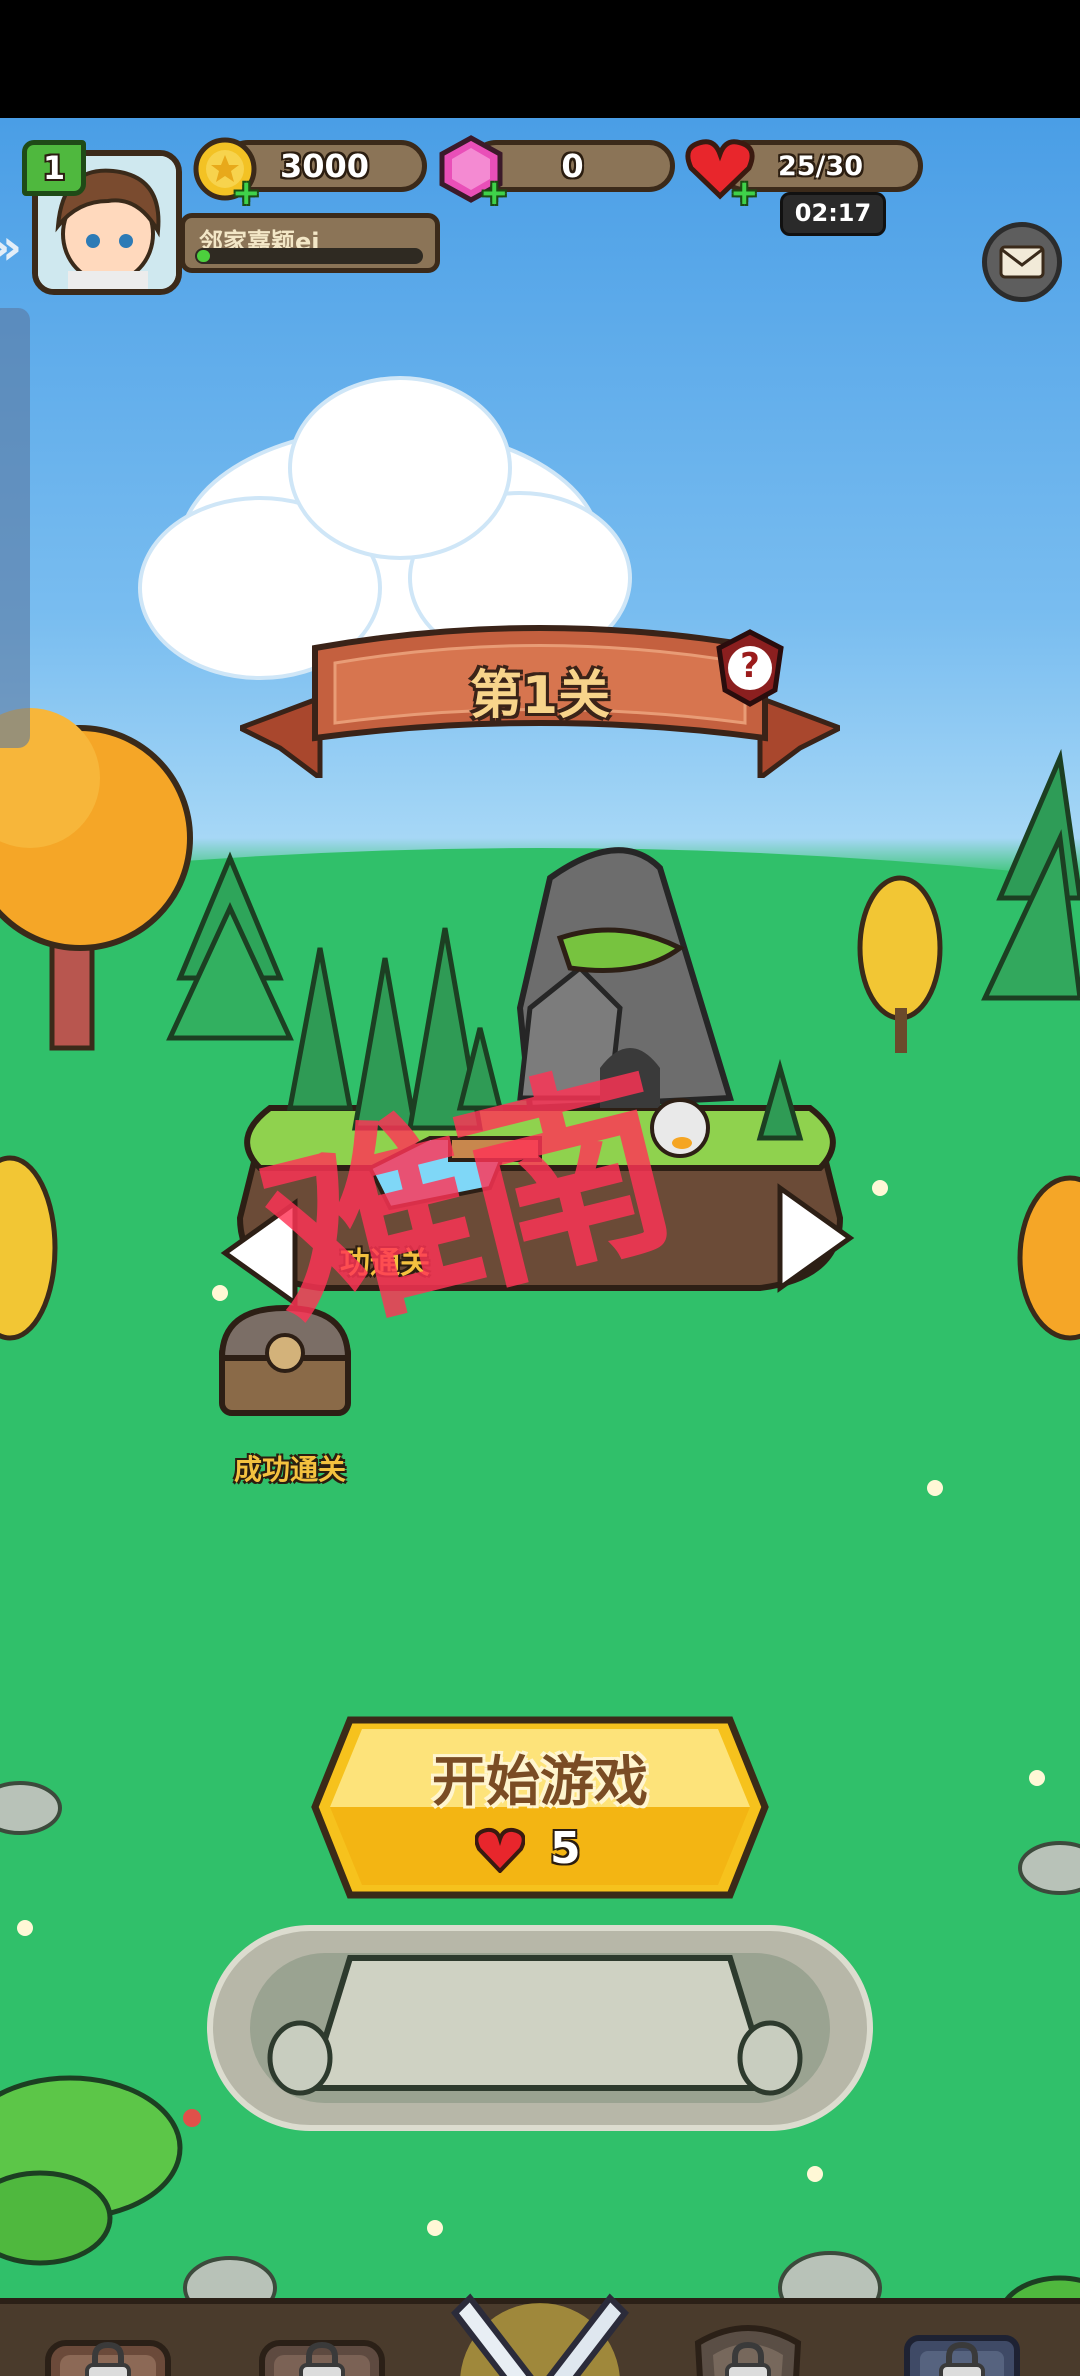 The height and width of the screenshot is (2376, 1080). I want to click on level-badge: 1, so click(54, 168).